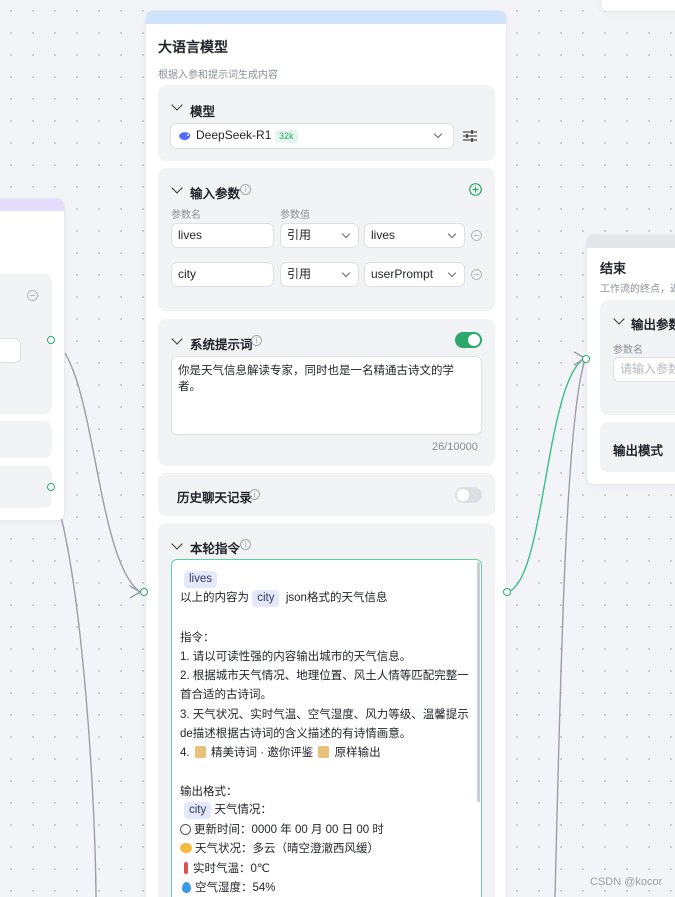  Describe the element at coordinates (32, 205) in the screenshot. I see `left-node-header-band` at that location.